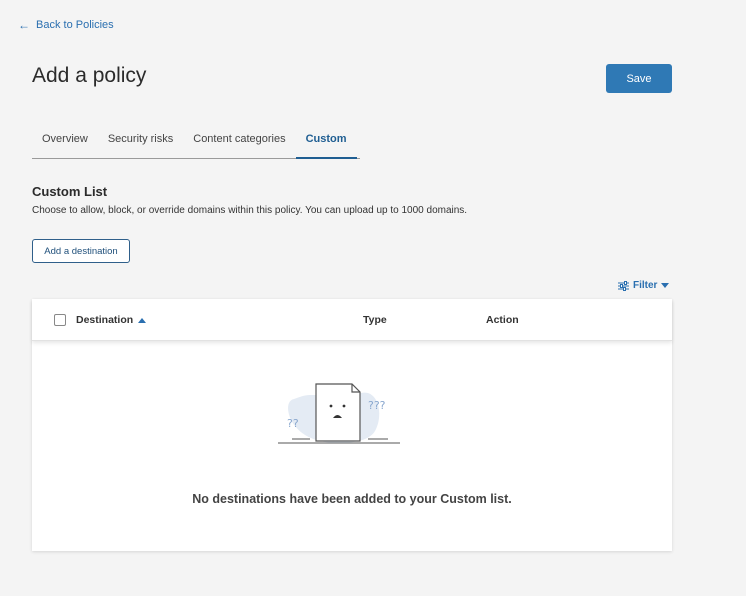 This screenshot has height=596, width=746. Describe the element at coordinates (24, 25) in the screenshot. I see `arrow-left-icon: ←` at that location.